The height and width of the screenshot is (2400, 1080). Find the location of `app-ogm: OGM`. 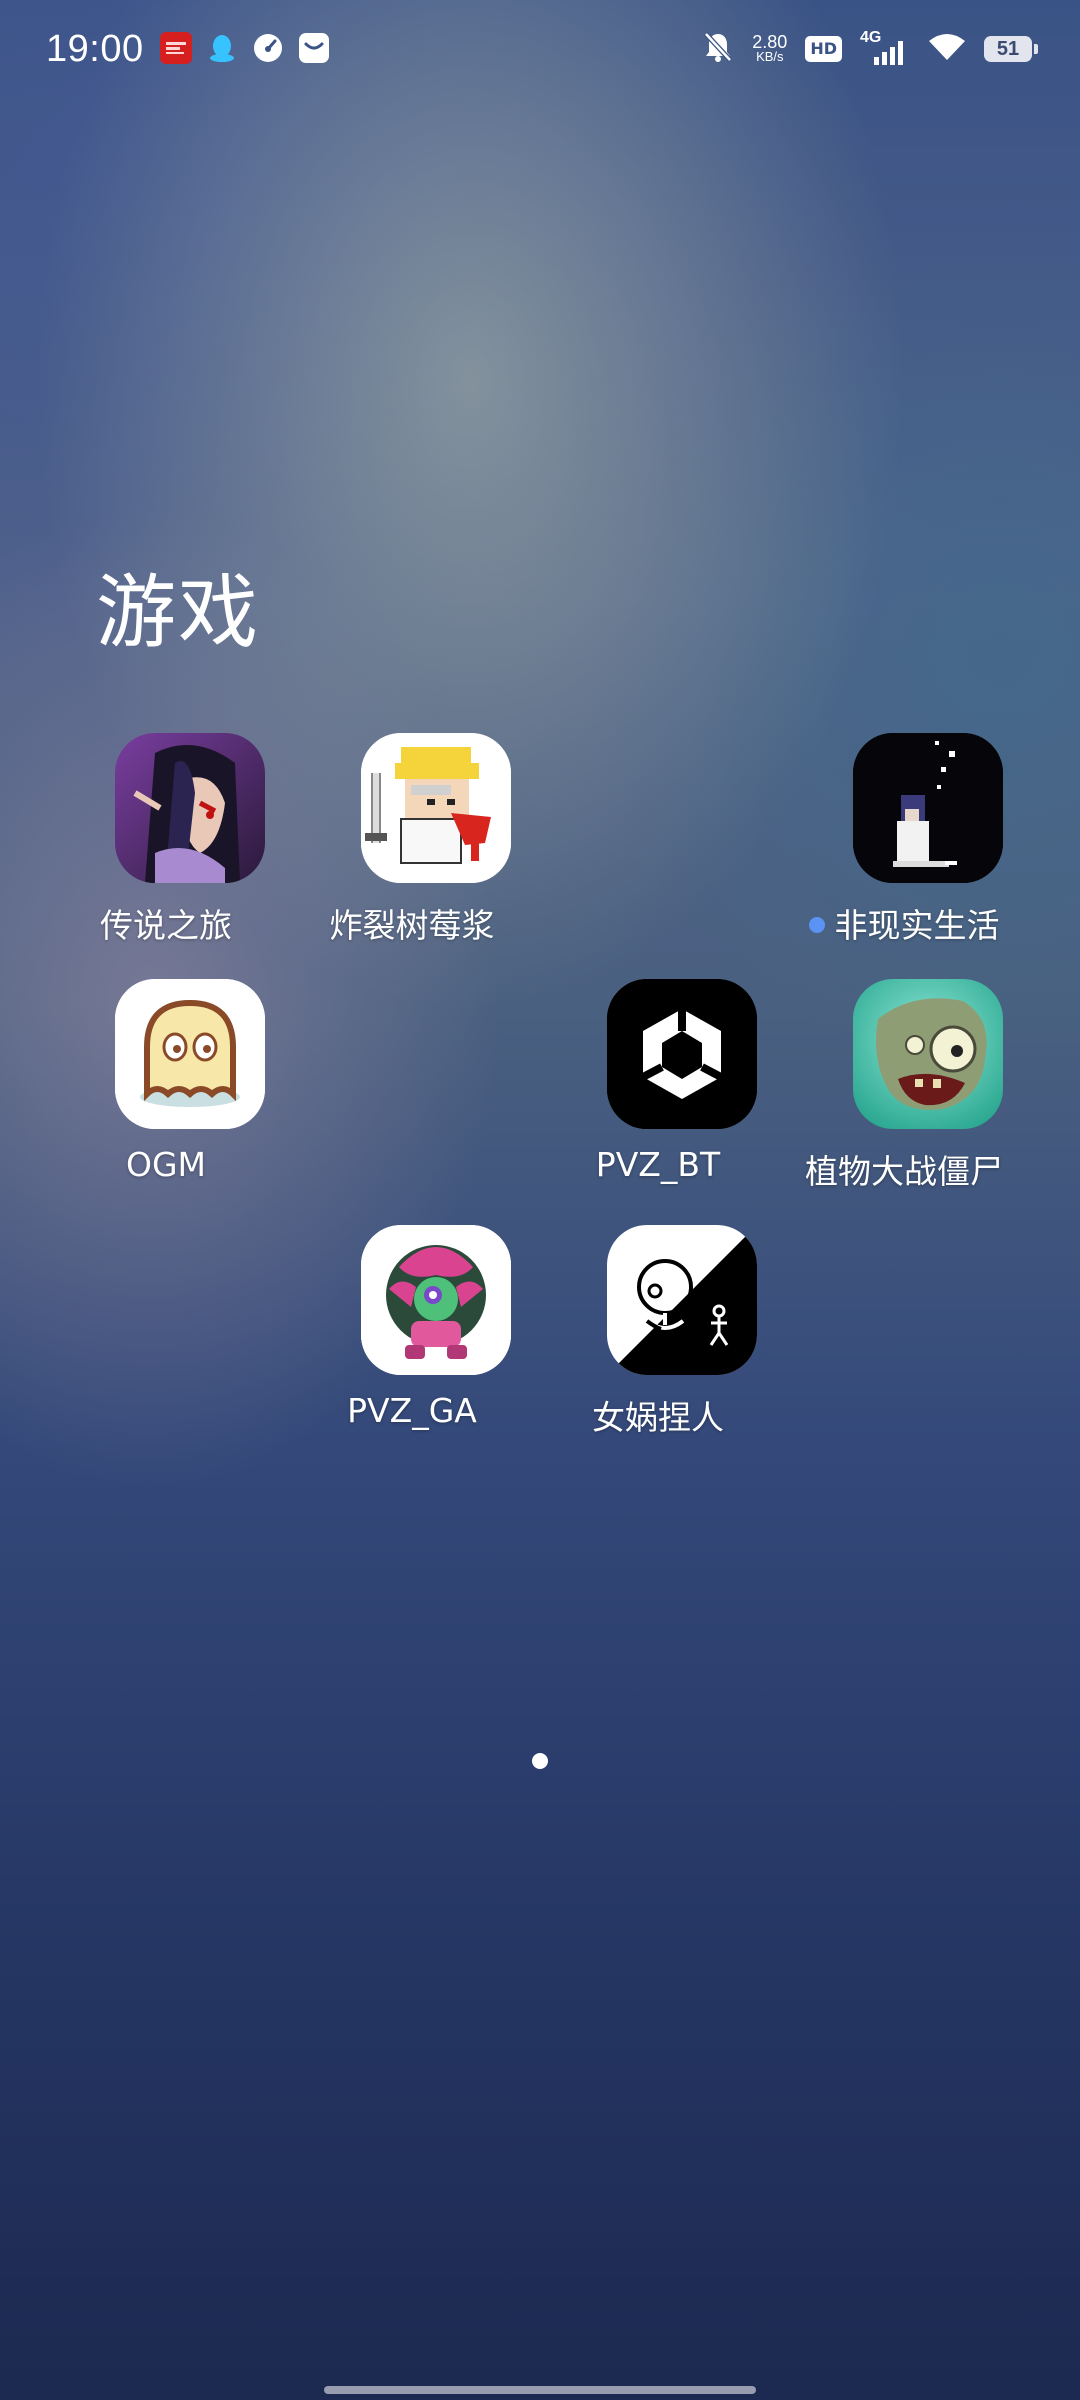

app-ogm: OGM is located at coordinates (166, 1094).